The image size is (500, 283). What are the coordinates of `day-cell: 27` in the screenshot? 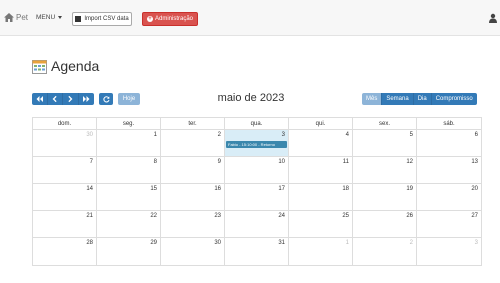 It's located at (449, 224).